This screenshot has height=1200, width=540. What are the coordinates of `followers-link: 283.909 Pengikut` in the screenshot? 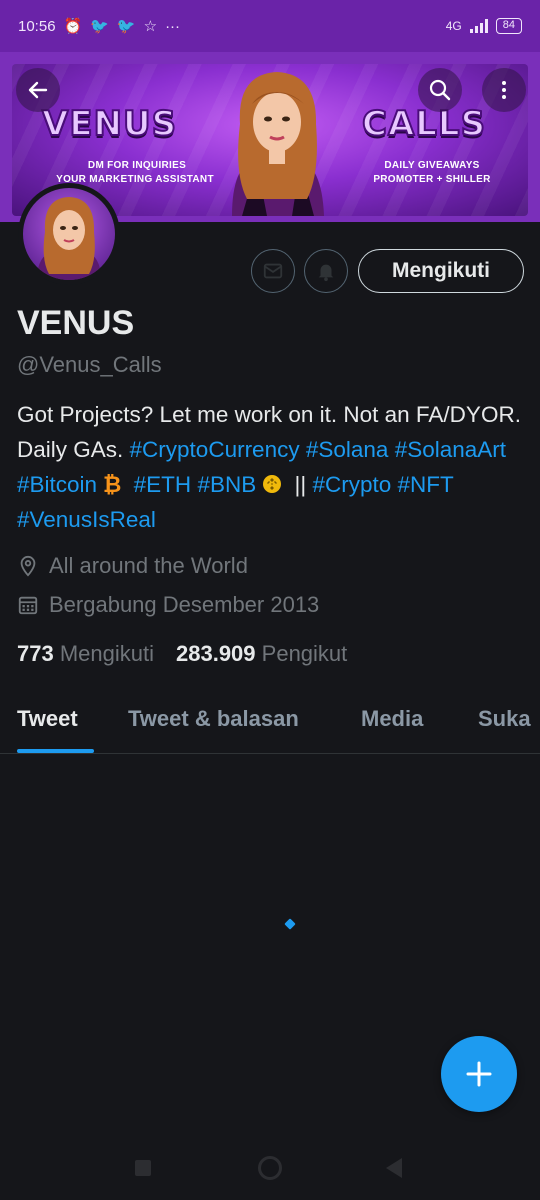 It's located at (261, 654).